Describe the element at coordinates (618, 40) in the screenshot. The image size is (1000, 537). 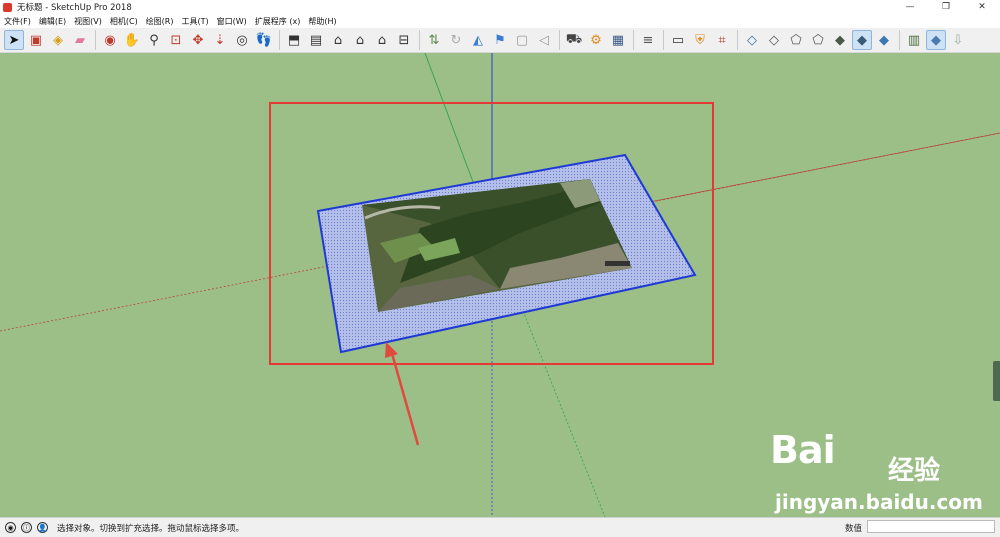
I see `share-model-icon: ▦` at that location.